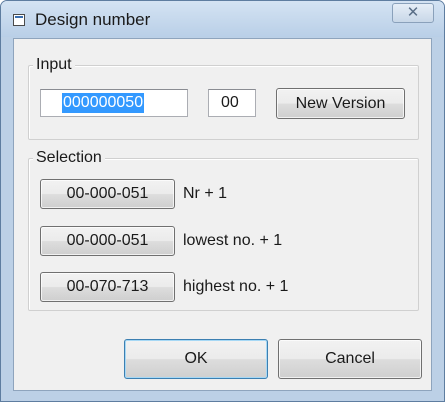  I want to click on title-bar: Design number ✕, so click(222, 19).